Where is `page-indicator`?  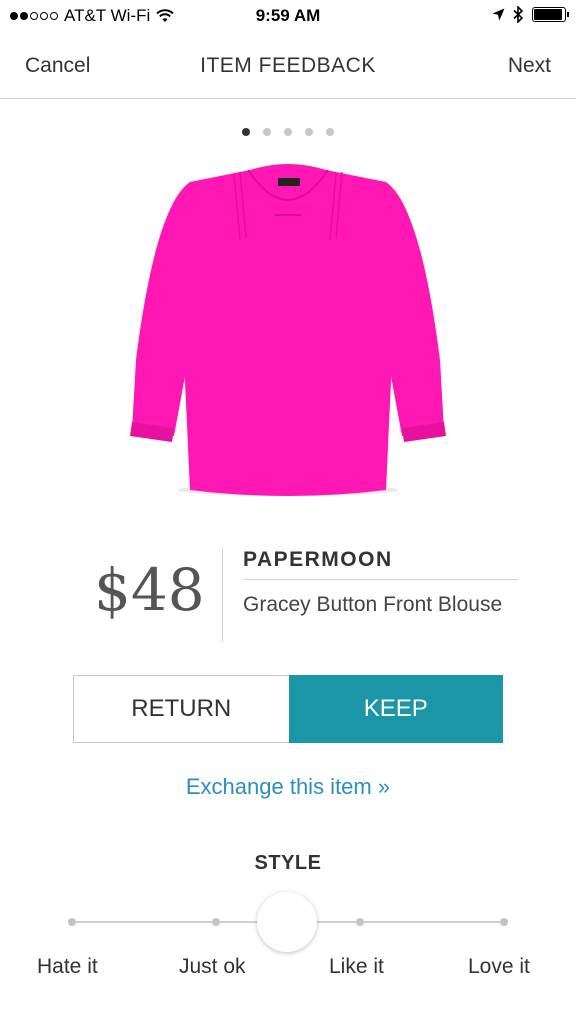
page-indicator is located at coordinates (288, 132).